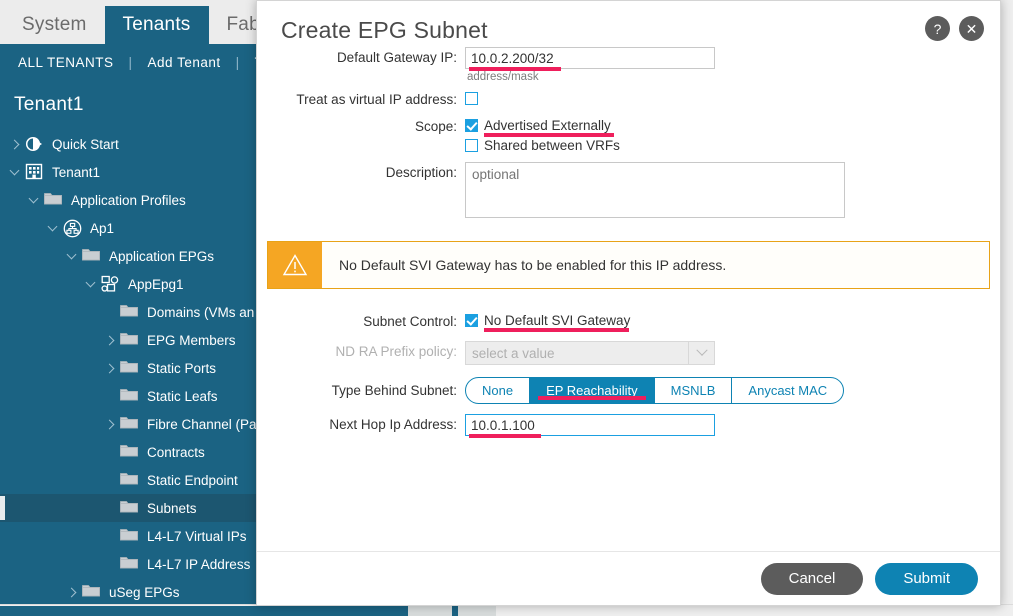 This screenshot has height=616, width=1013. I want to click on type-behind-subnet-field: None EP Reachability MSNLB Anycast MAC, so click(732, 390).